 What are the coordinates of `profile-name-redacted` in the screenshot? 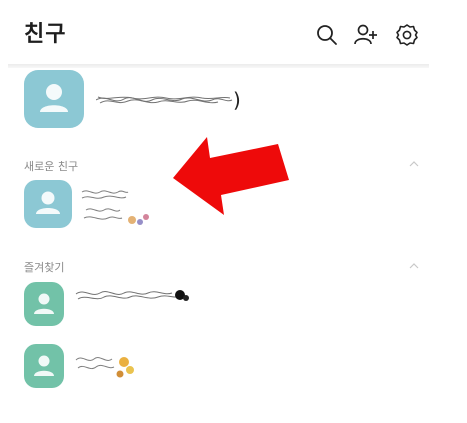 It's located at (164, 100).